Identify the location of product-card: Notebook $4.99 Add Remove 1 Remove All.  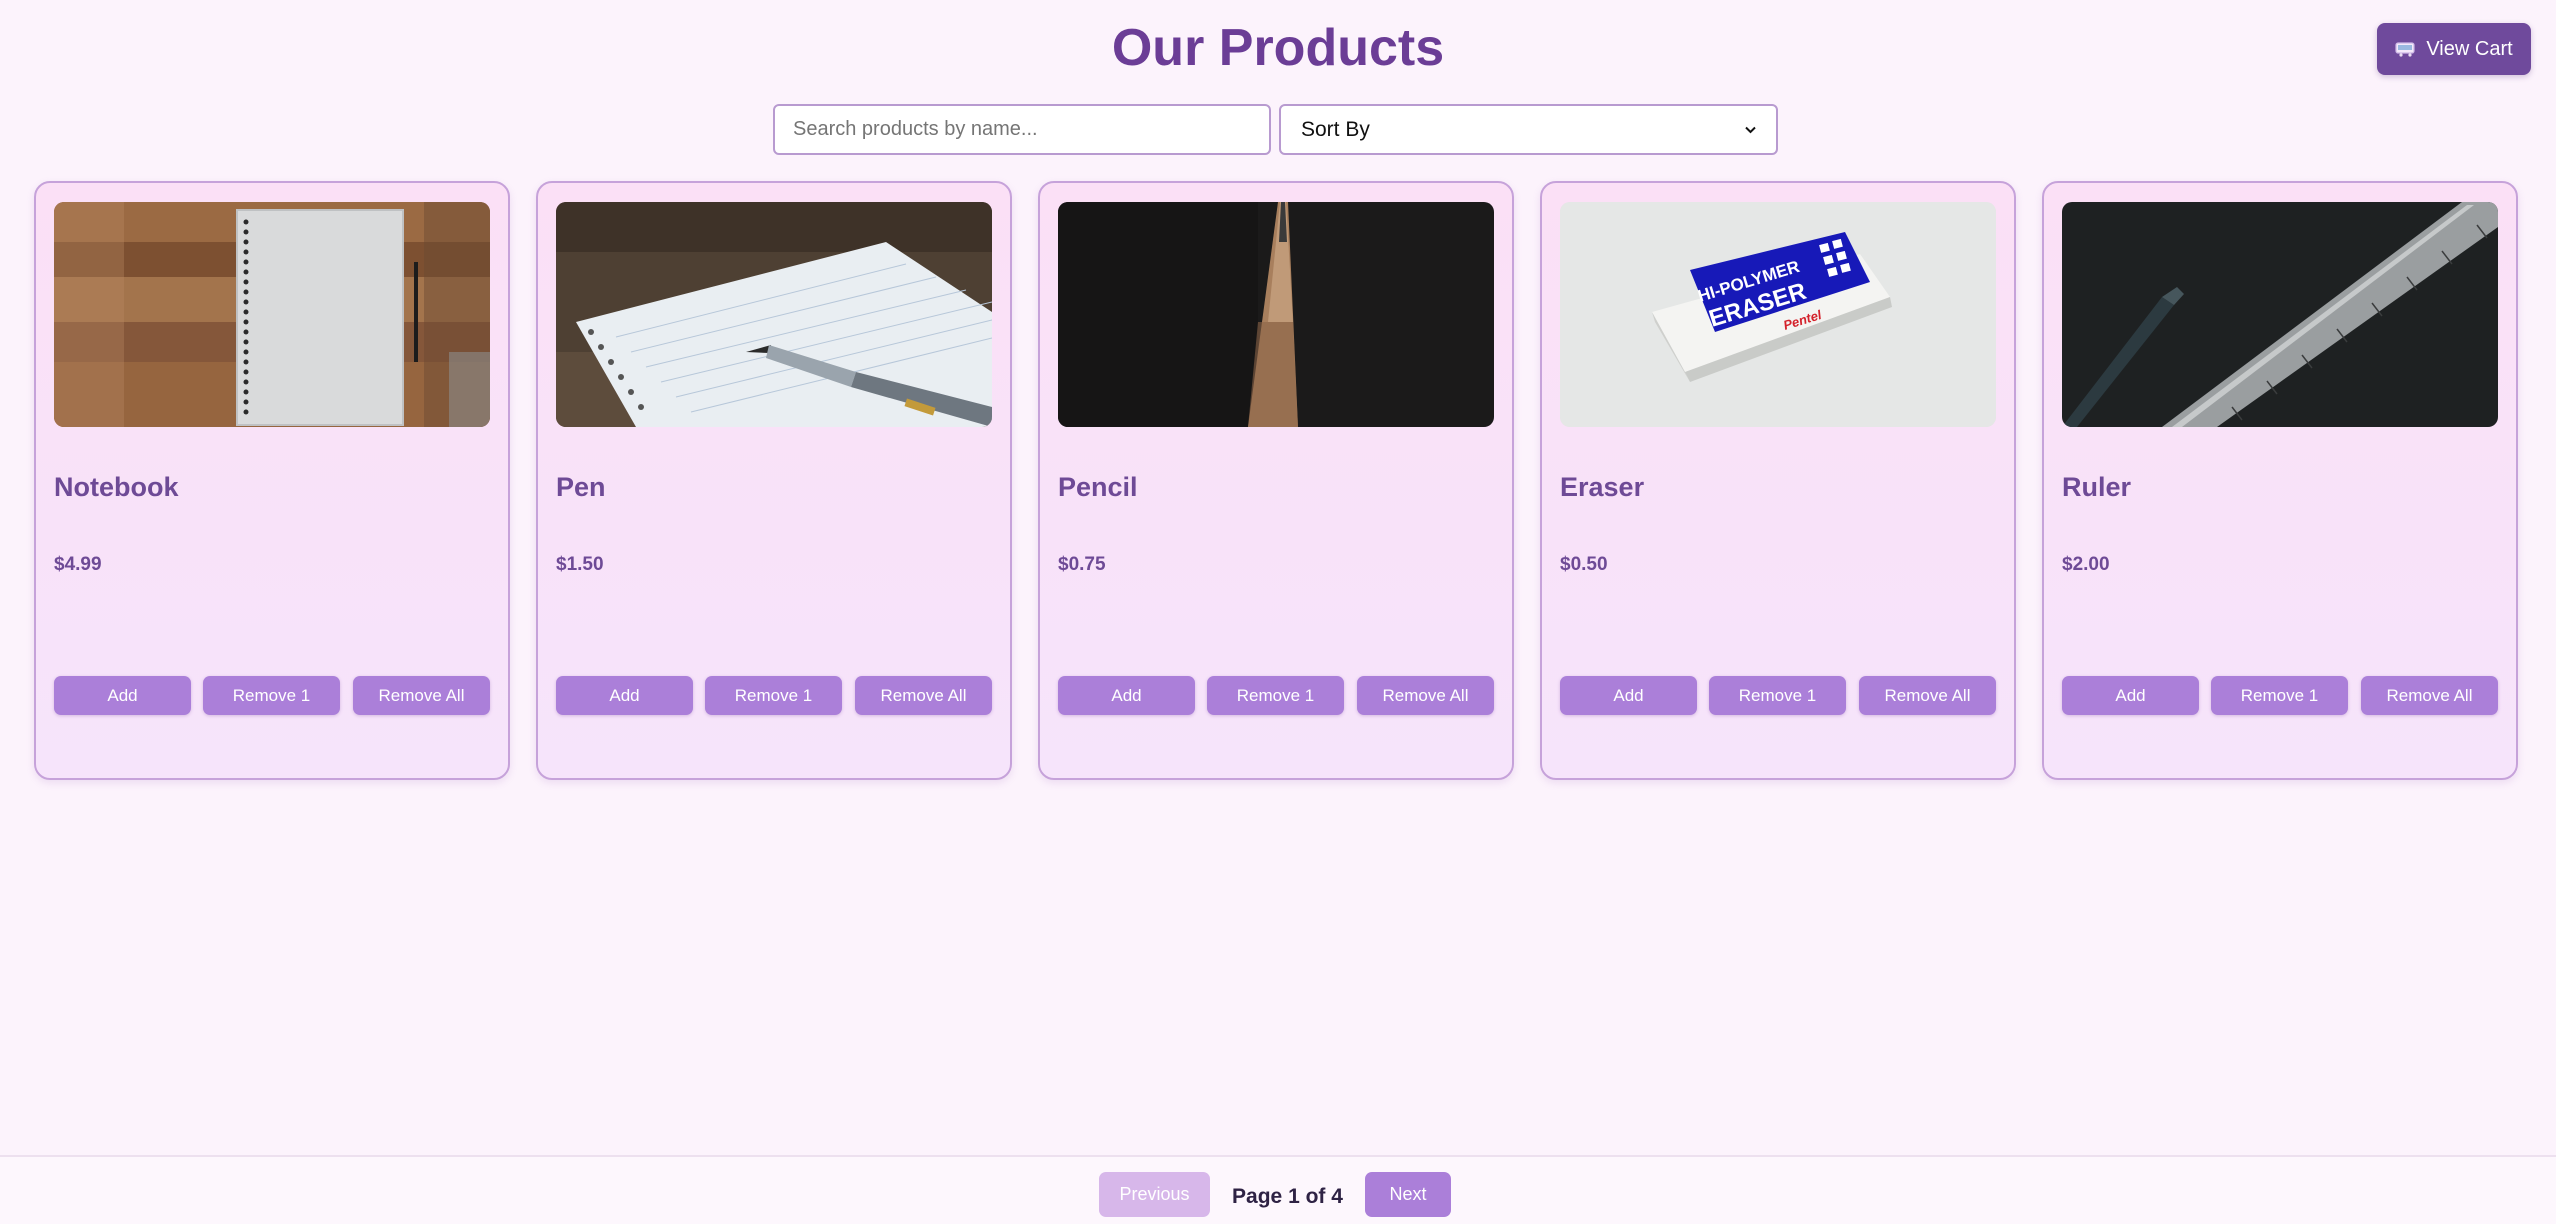
(272, 480).